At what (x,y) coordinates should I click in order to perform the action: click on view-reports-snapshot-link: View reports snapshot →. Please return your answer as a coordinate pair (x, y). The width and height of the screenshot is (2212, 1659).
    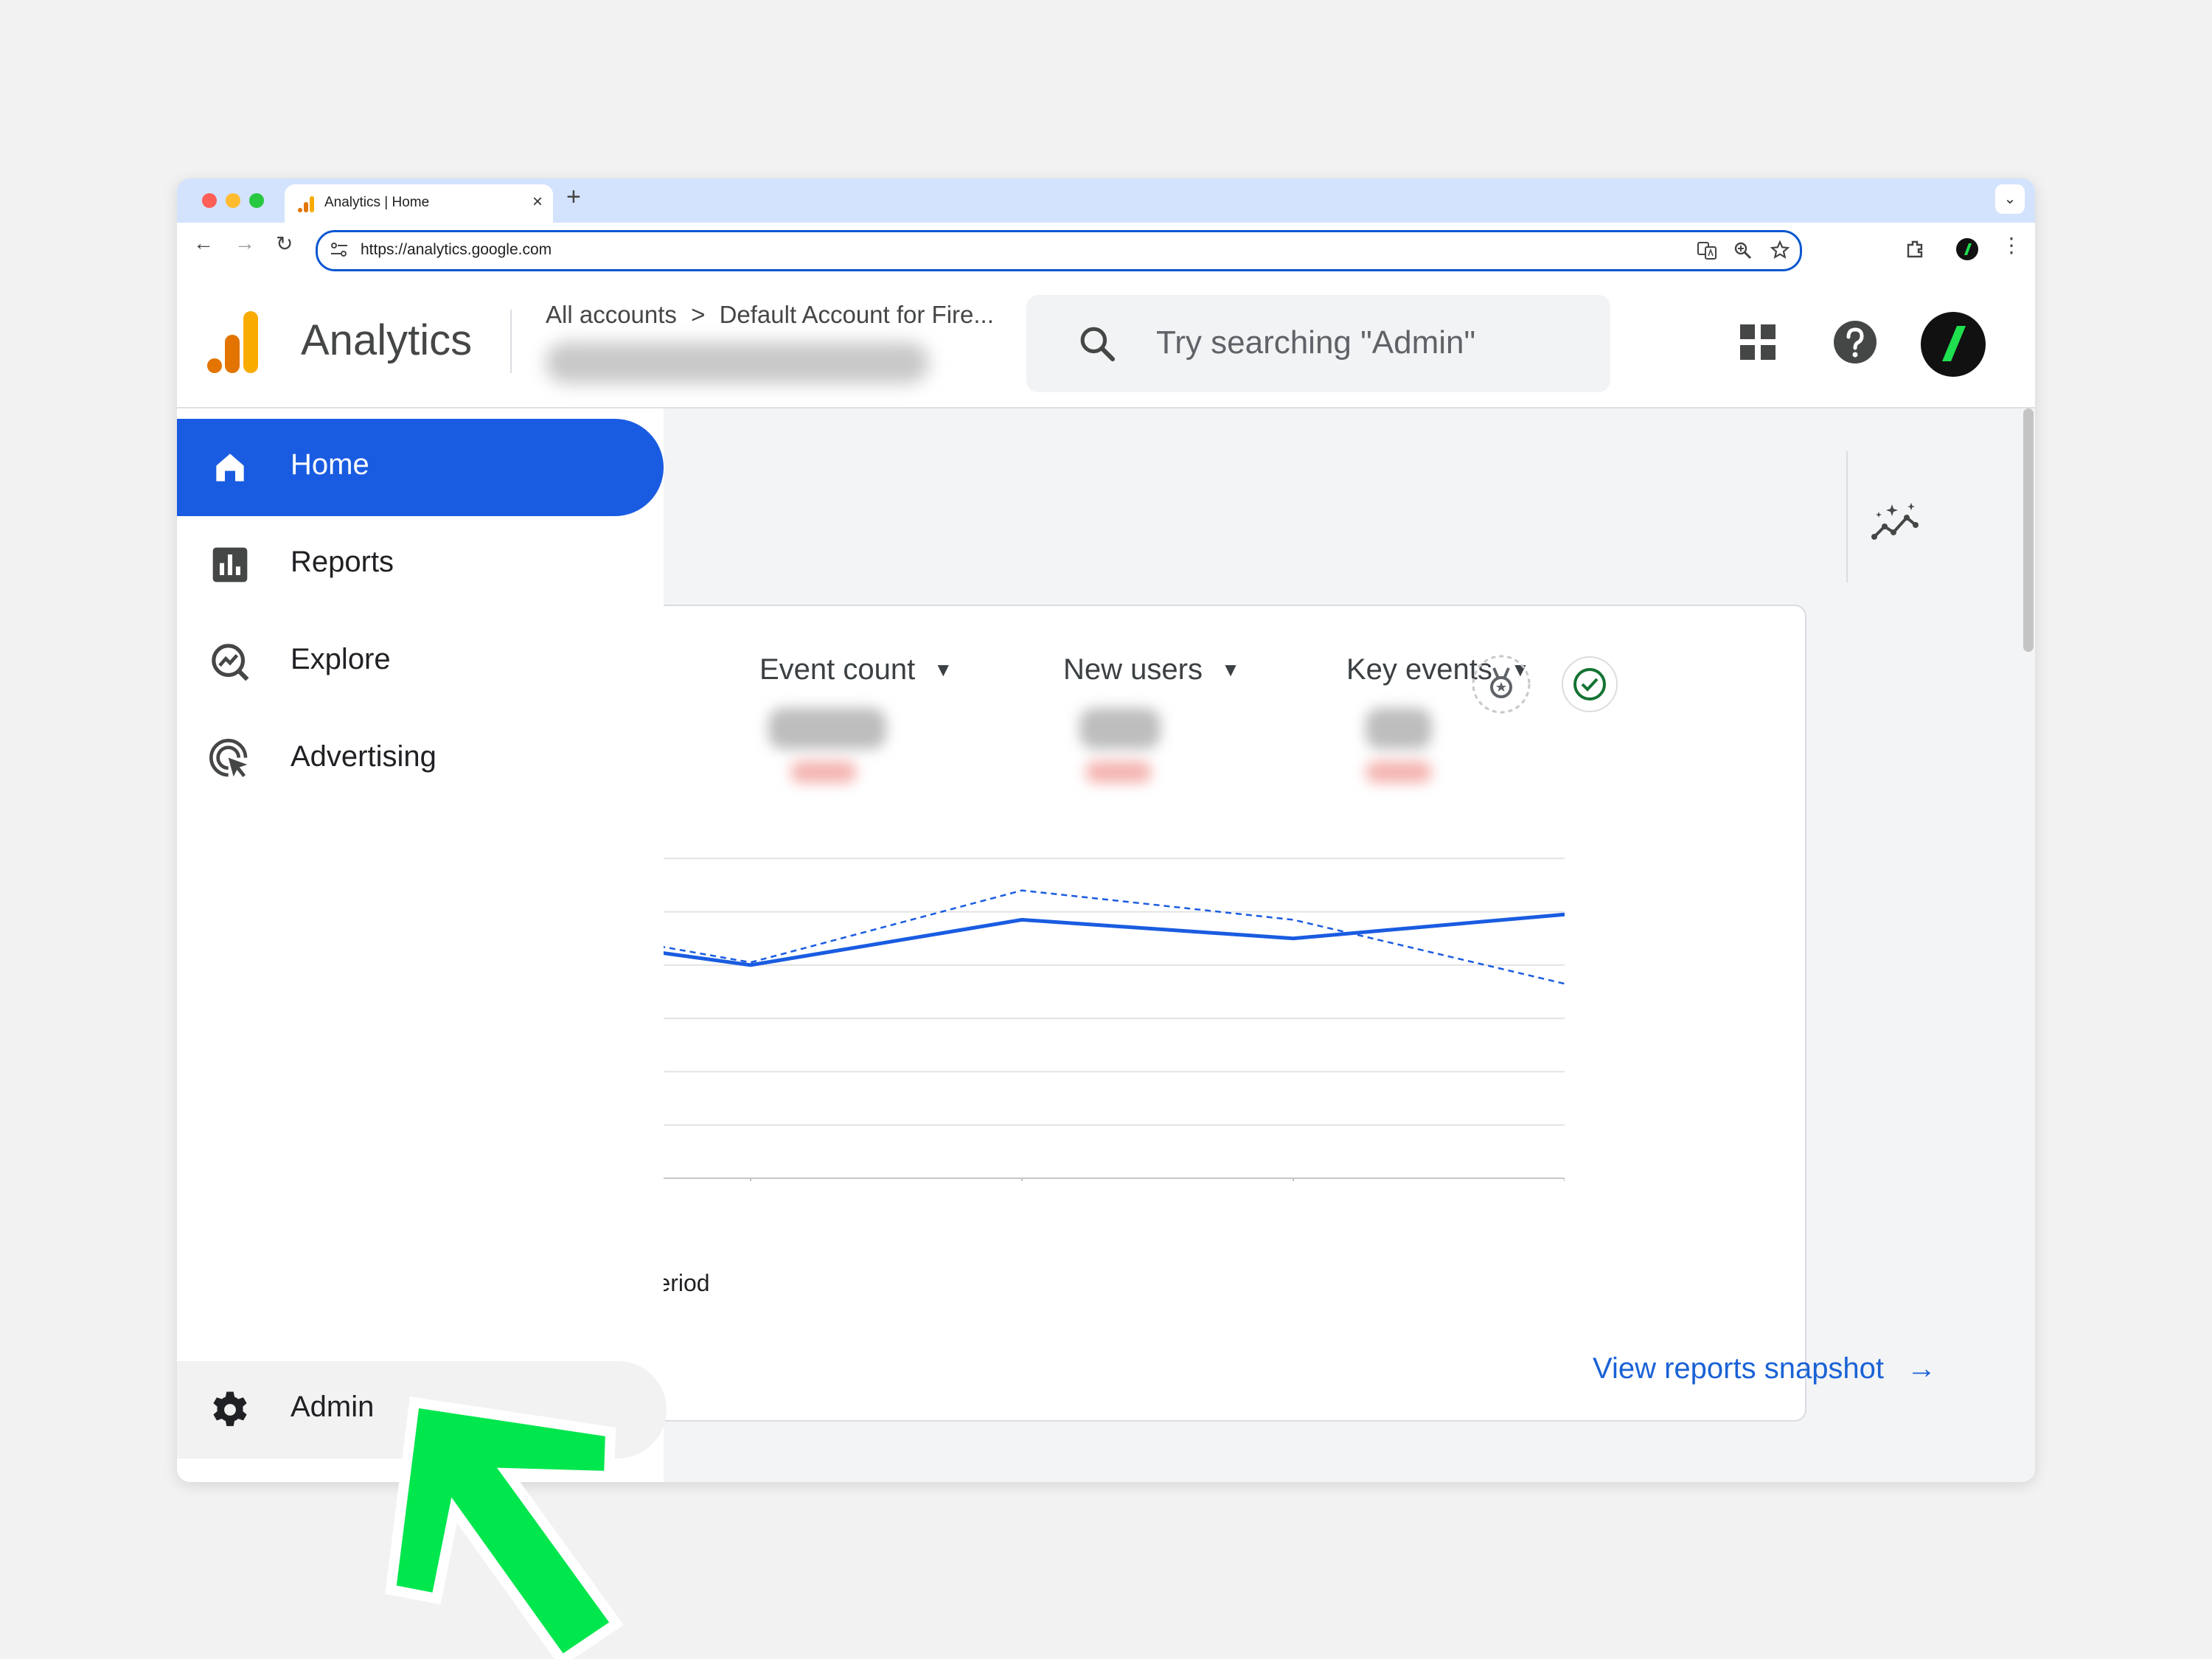
    Looking at the image, I should click on (1764, 1368).